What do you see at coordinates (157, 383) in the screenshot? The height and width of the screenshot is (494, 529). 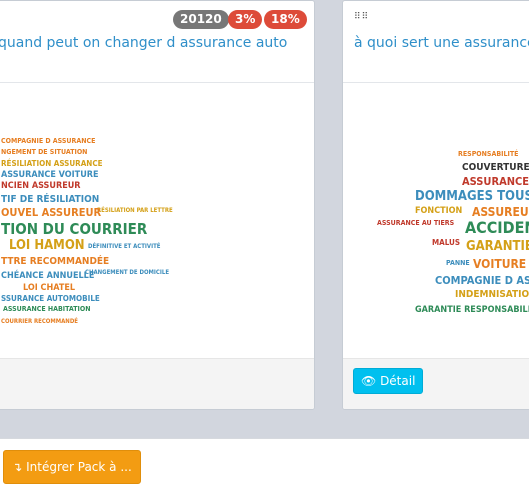 I see `card-footer` at bounding box center [157, 383].